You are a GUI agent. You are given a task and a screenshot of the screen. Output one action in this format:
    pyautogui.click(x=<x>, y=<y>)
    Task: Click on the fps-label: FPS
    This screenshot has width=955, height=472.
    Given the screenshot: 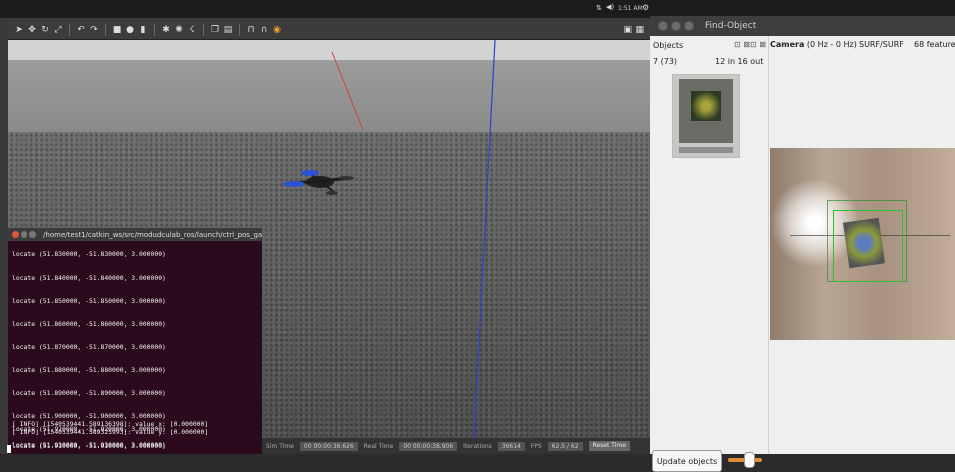 What is the action you would take?
    pyautogui.click(x=536, y=446)
    